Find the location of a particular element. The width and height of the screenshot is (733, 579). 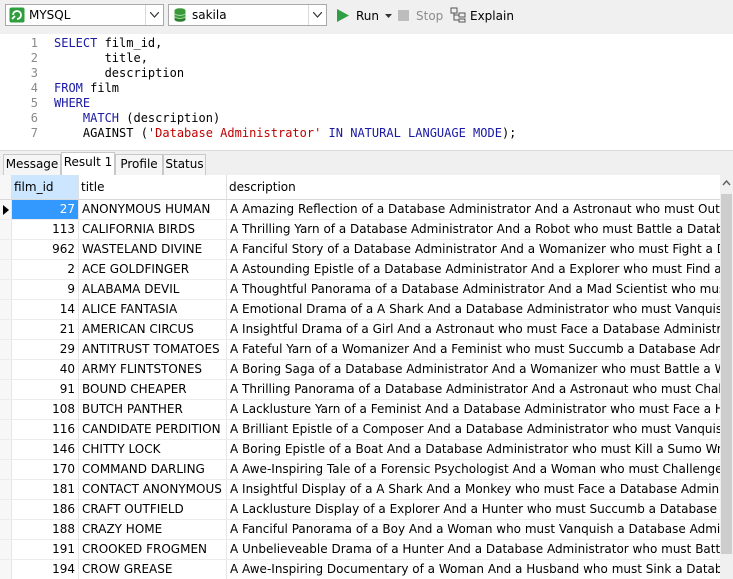

cell-film-id: 91 is located at coordinates (45, 389).